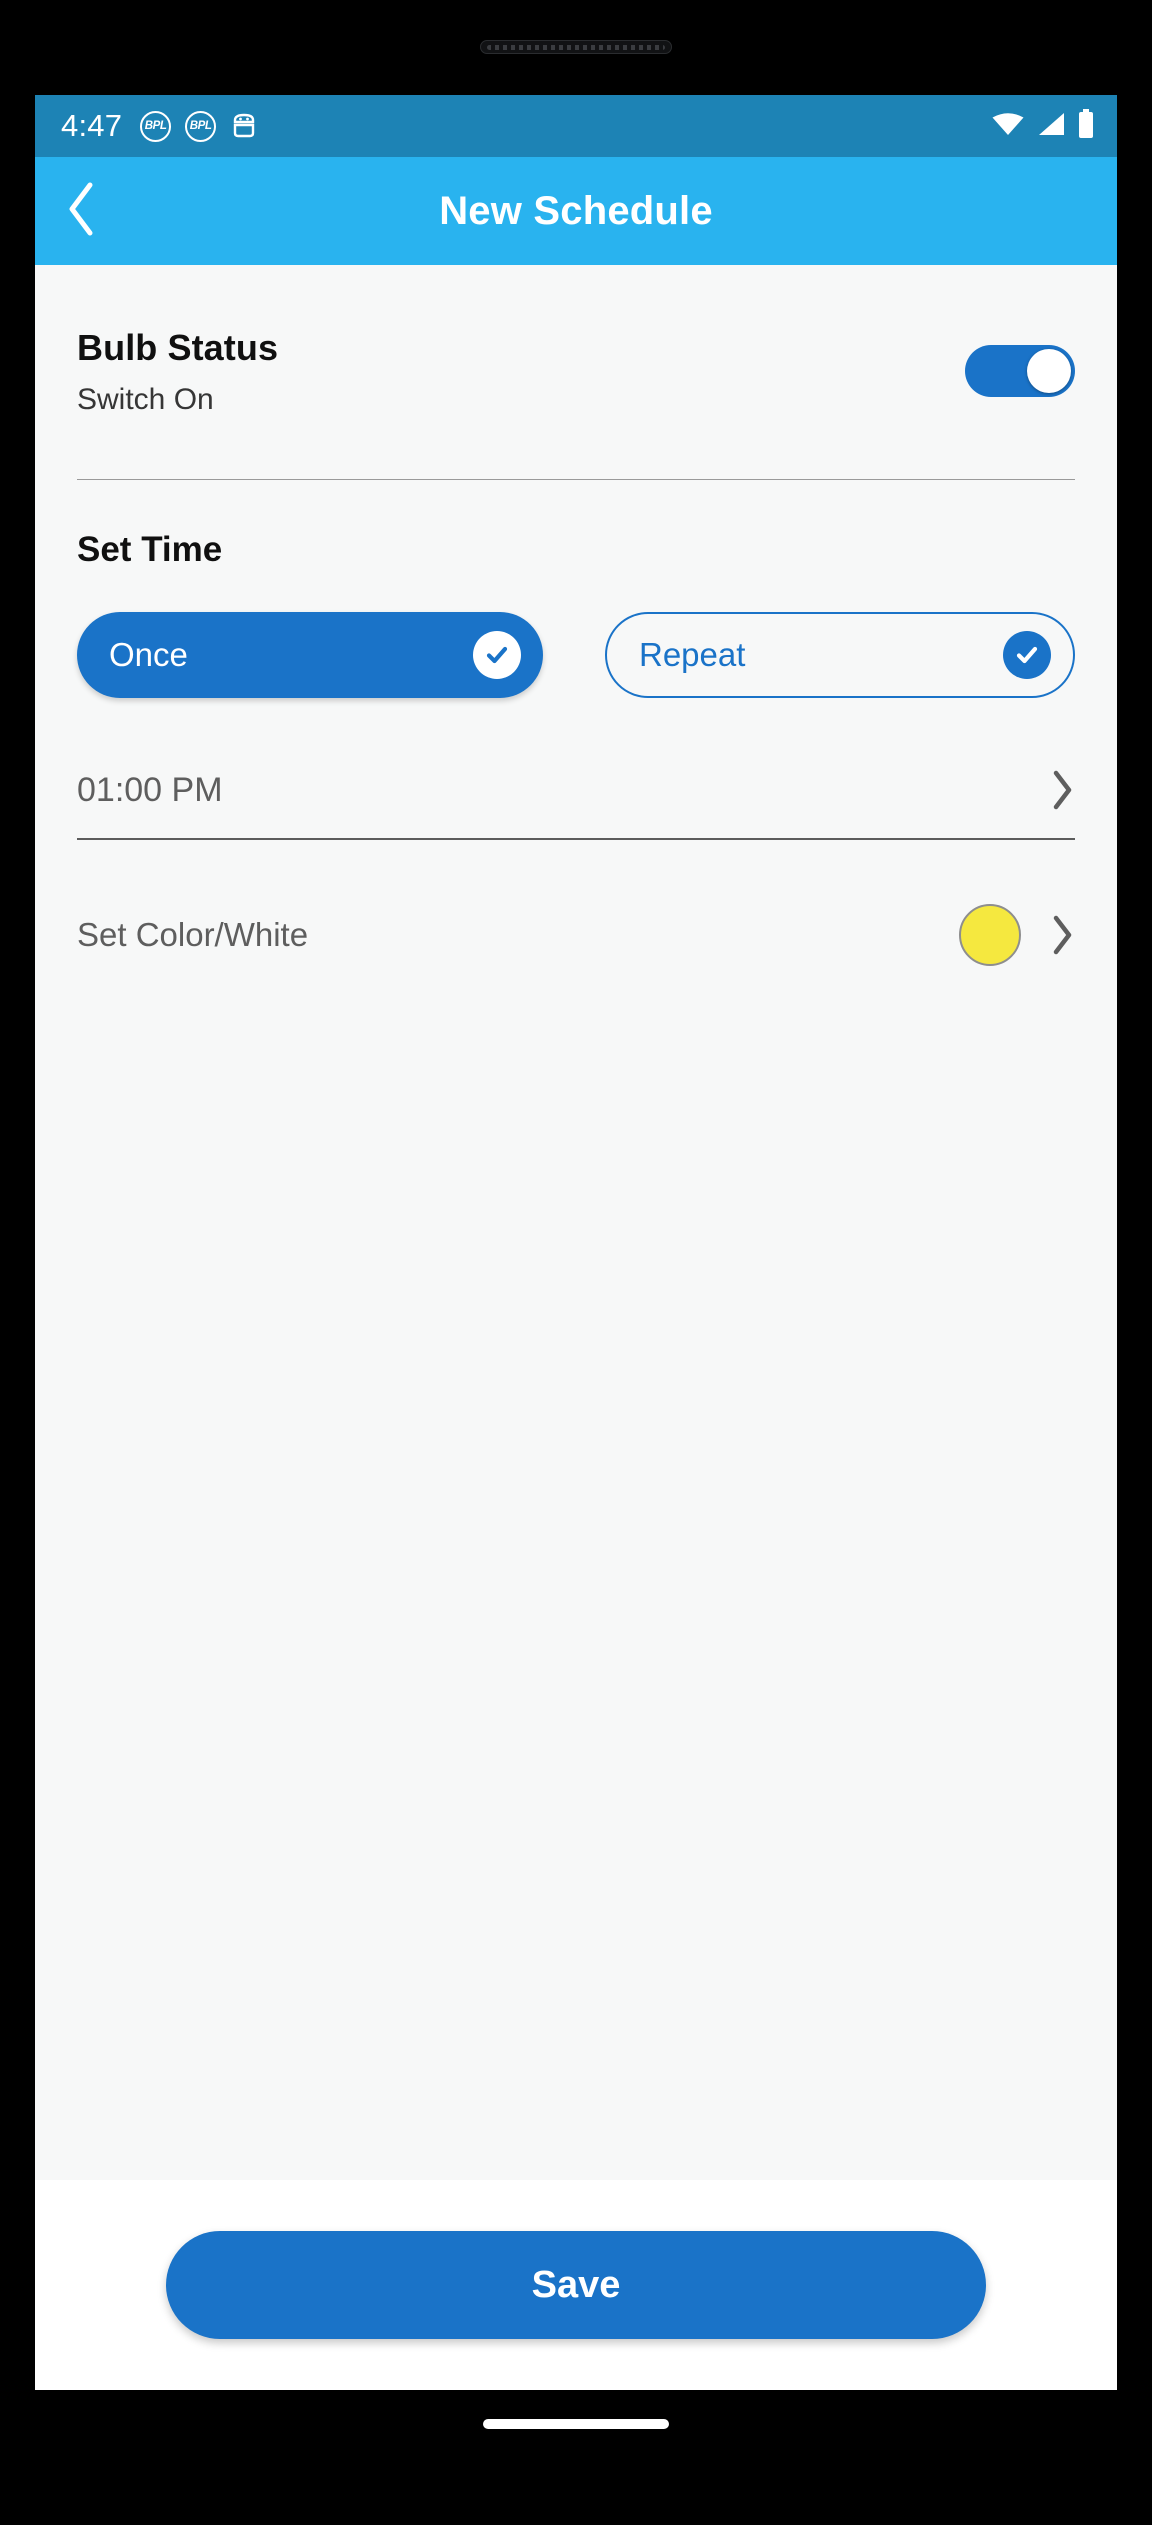 Image resolution: width=1152 pixels, height=2525 pixels. I want to click on wifi-icon, so click(1008, 126).